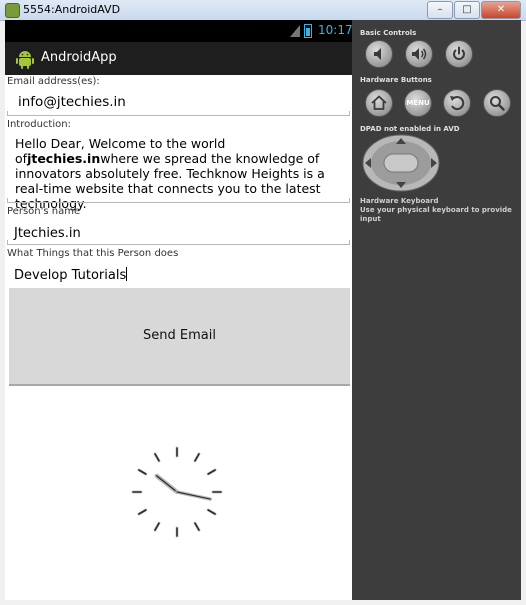 This screenshot has height=605, width=526. Describe the element at coordinates (64, 158) in the screenshot. I see `intro-link-text: jtechies.in` at that location.